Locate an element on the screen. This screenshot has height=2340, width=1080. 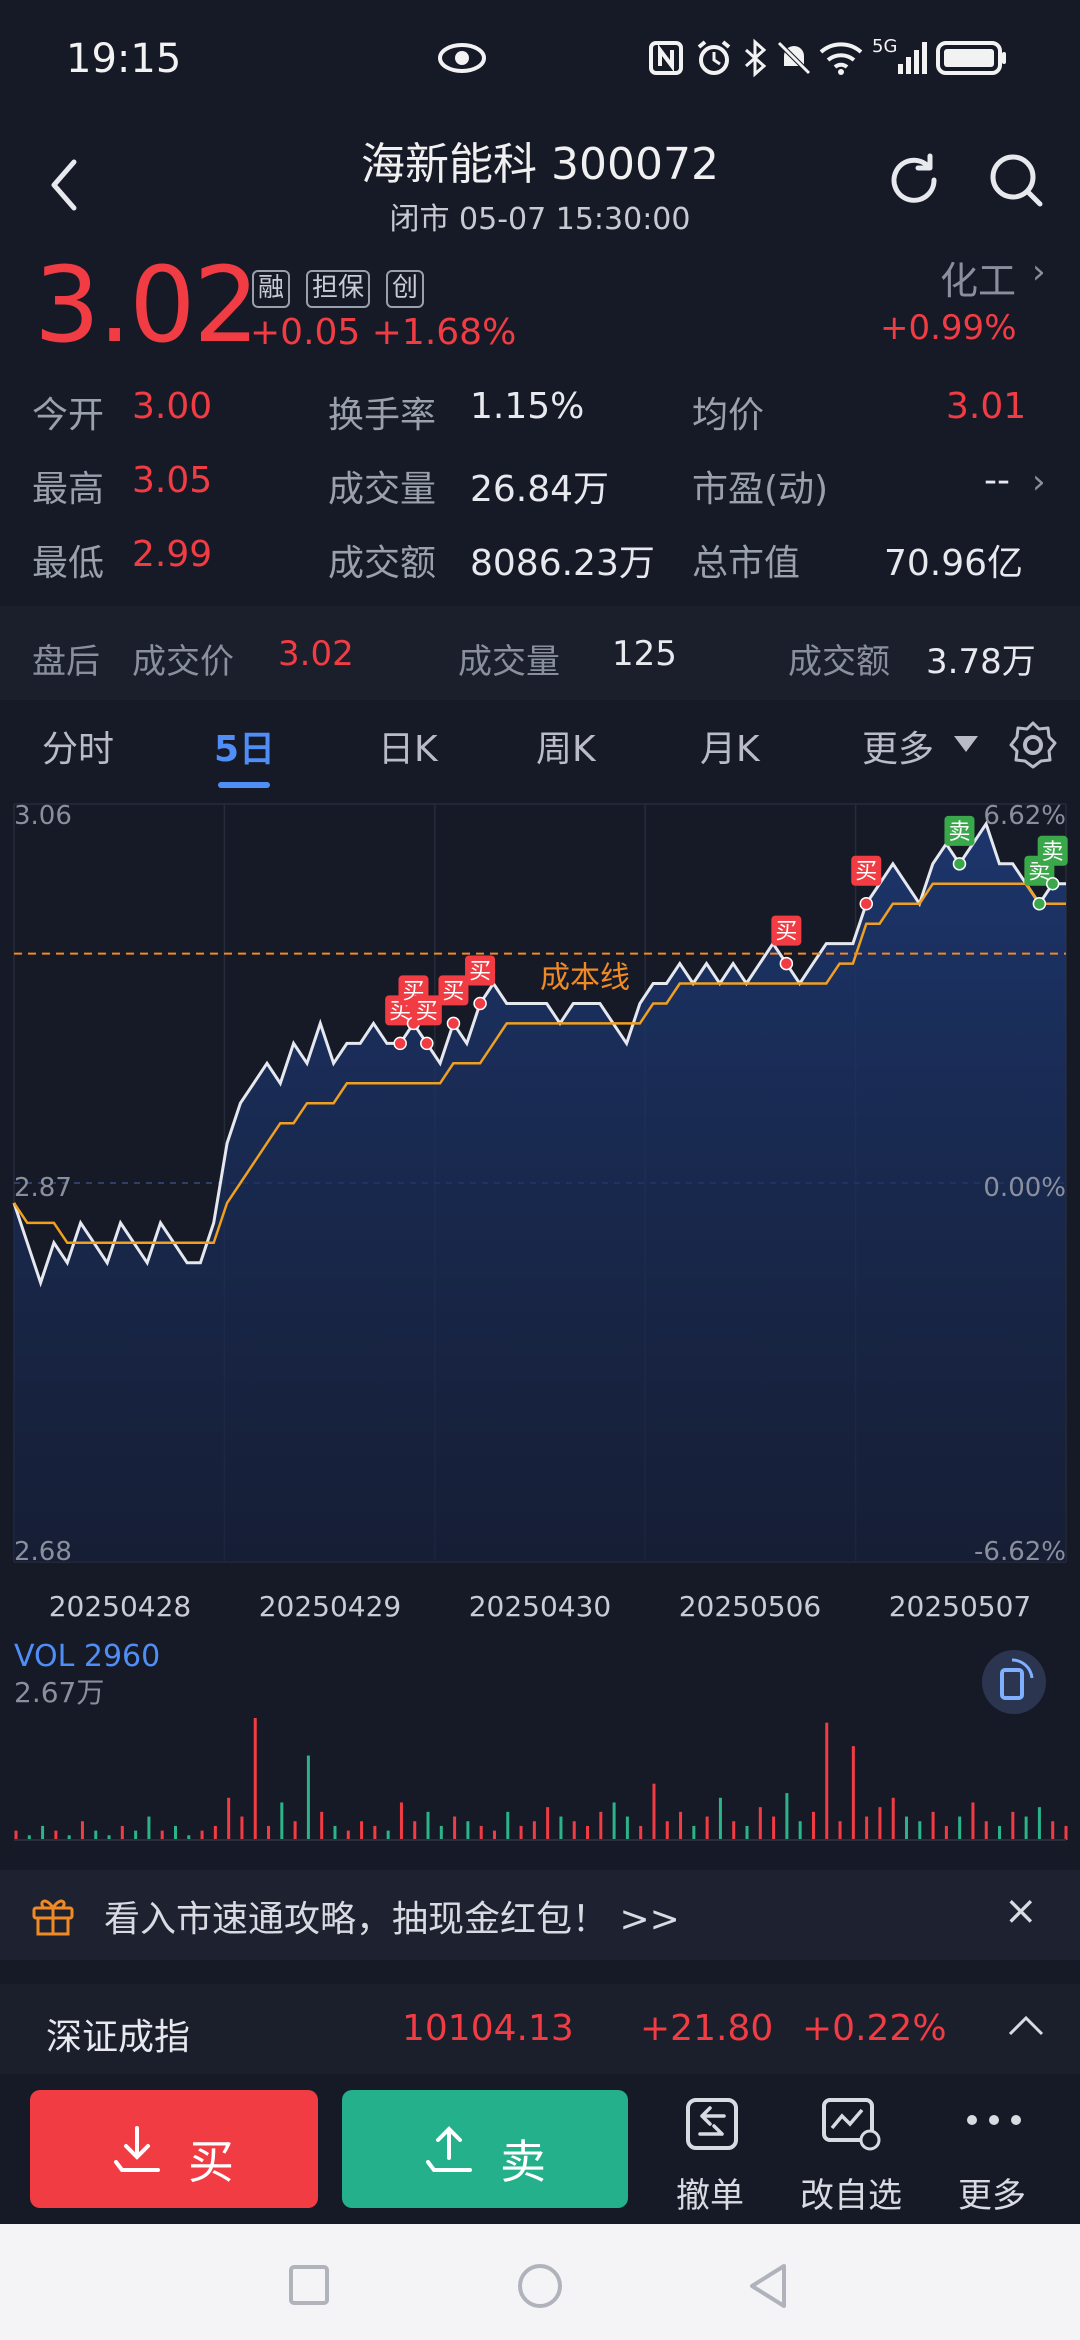
current-price: 3.02 is located at coordinates (147, 305).